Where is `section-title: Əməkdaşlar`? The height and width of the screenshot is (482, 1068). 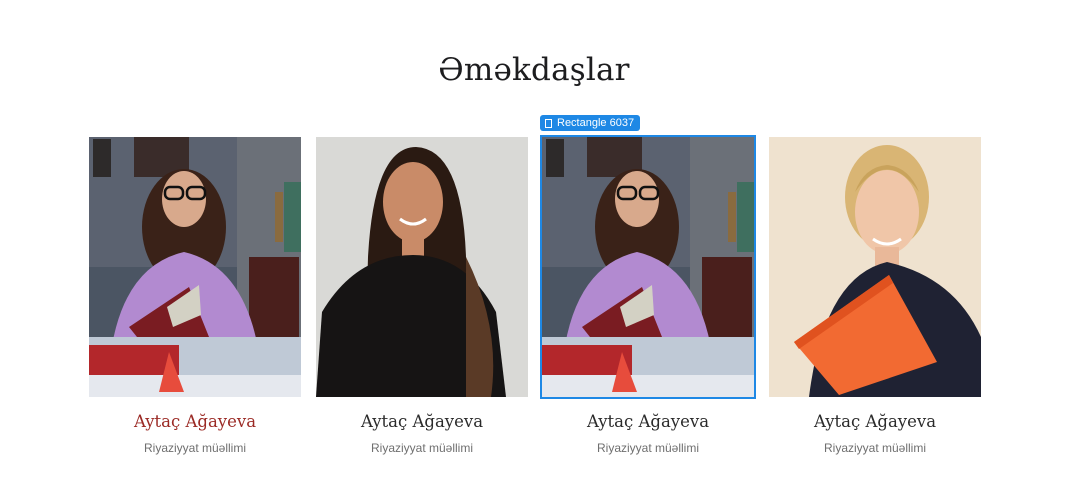
section-title: Əməkdaşlar is located at coordinates (534, 70).